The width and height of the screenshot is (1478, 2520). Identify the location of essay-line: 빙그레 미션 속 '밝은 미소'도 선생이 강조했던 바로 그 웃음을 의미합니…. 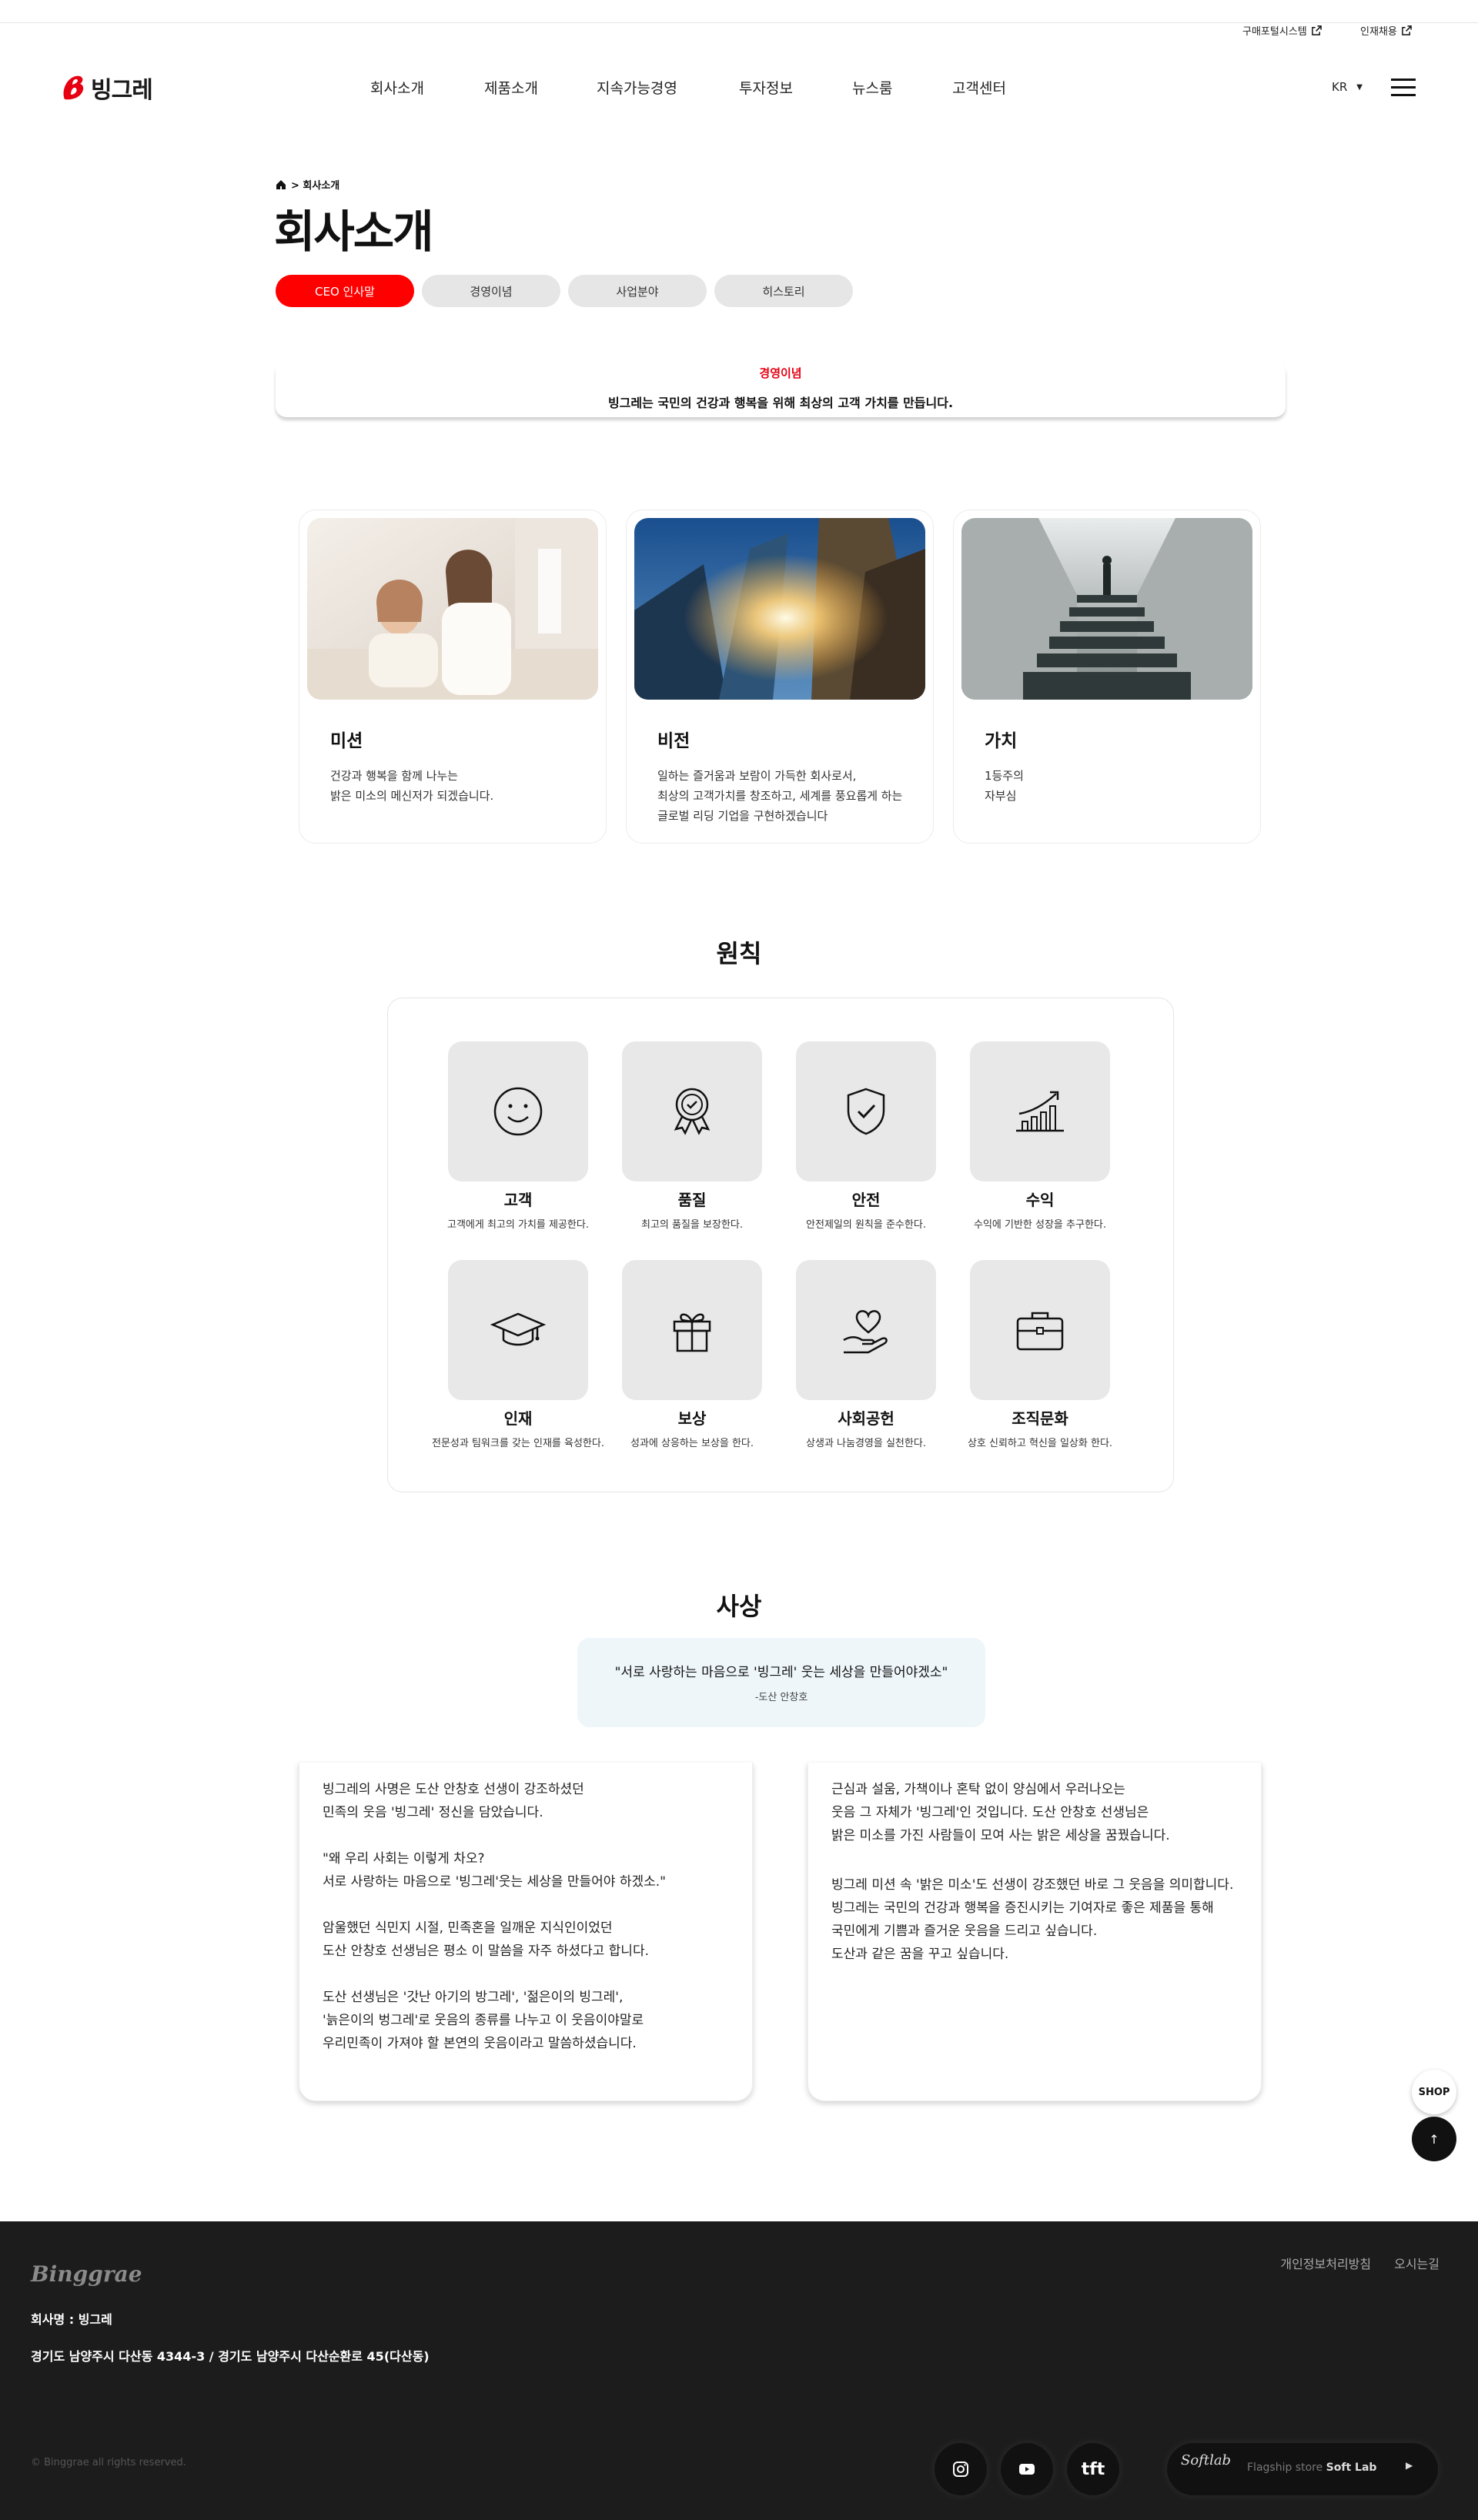
(1032, 1885).